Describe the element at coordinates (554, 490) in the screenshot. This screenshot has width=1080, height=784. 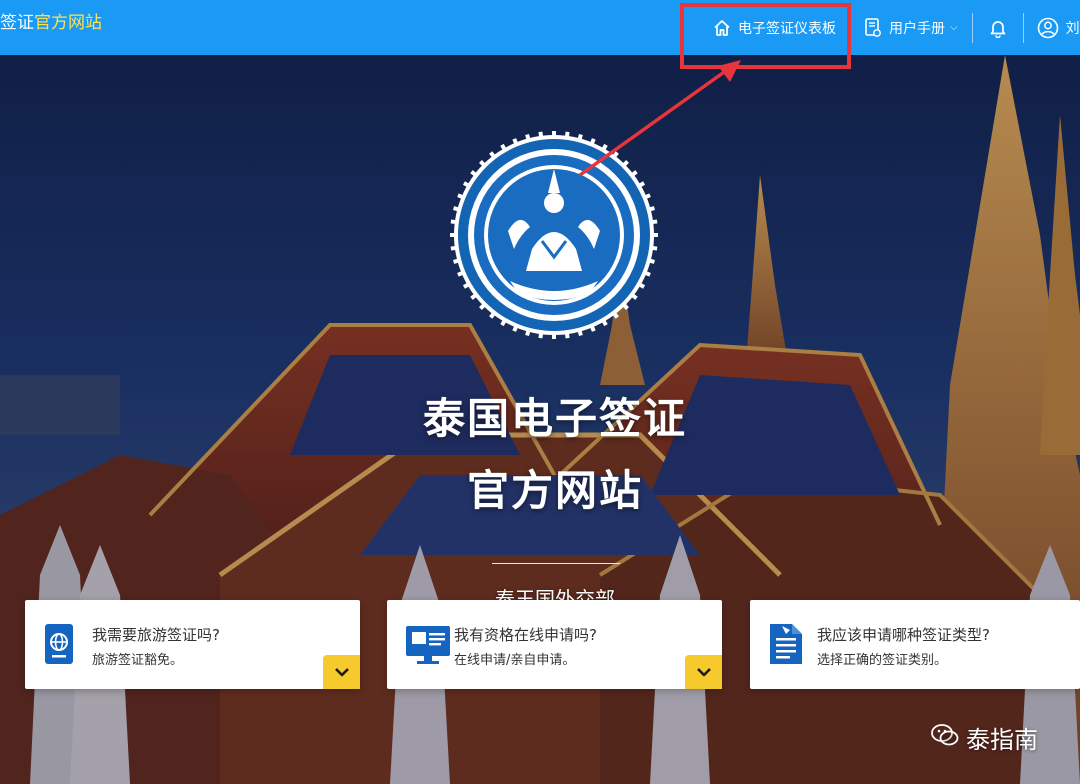
I see `hero-title-line2: 官方网站` at that location.